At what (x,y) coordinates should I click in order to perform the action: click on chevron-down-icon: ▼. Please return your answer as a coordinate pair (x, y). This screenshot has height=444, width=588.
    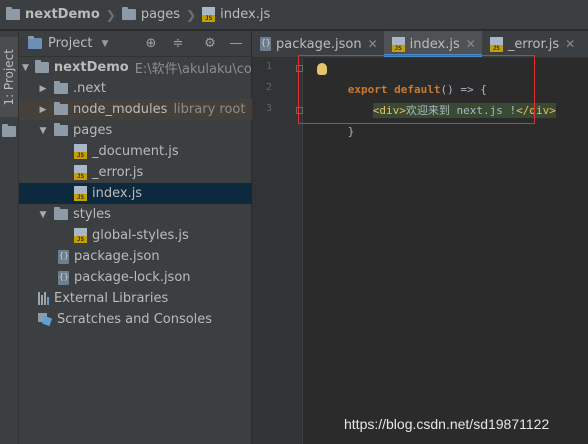
    Looking at the image, I should click on (104, 44).